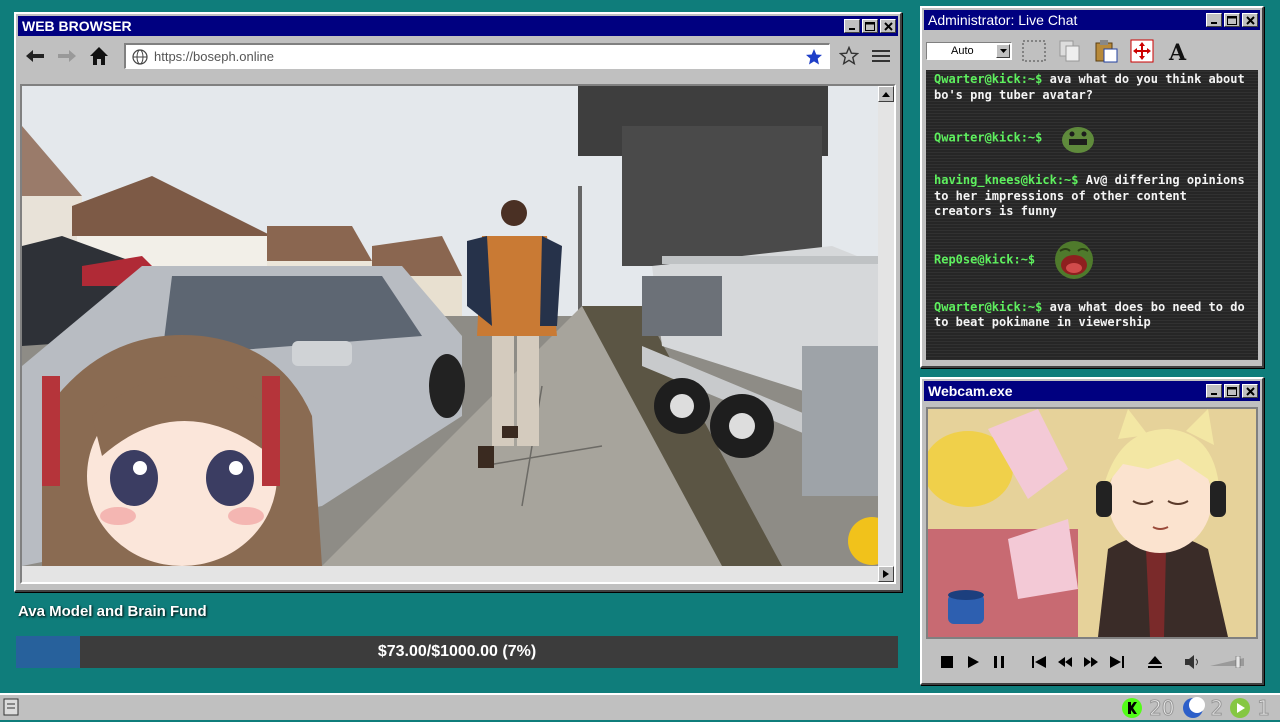 The width and height of the screenshot is (1280, 722). I want to click on forward-button, so click(67, 56).